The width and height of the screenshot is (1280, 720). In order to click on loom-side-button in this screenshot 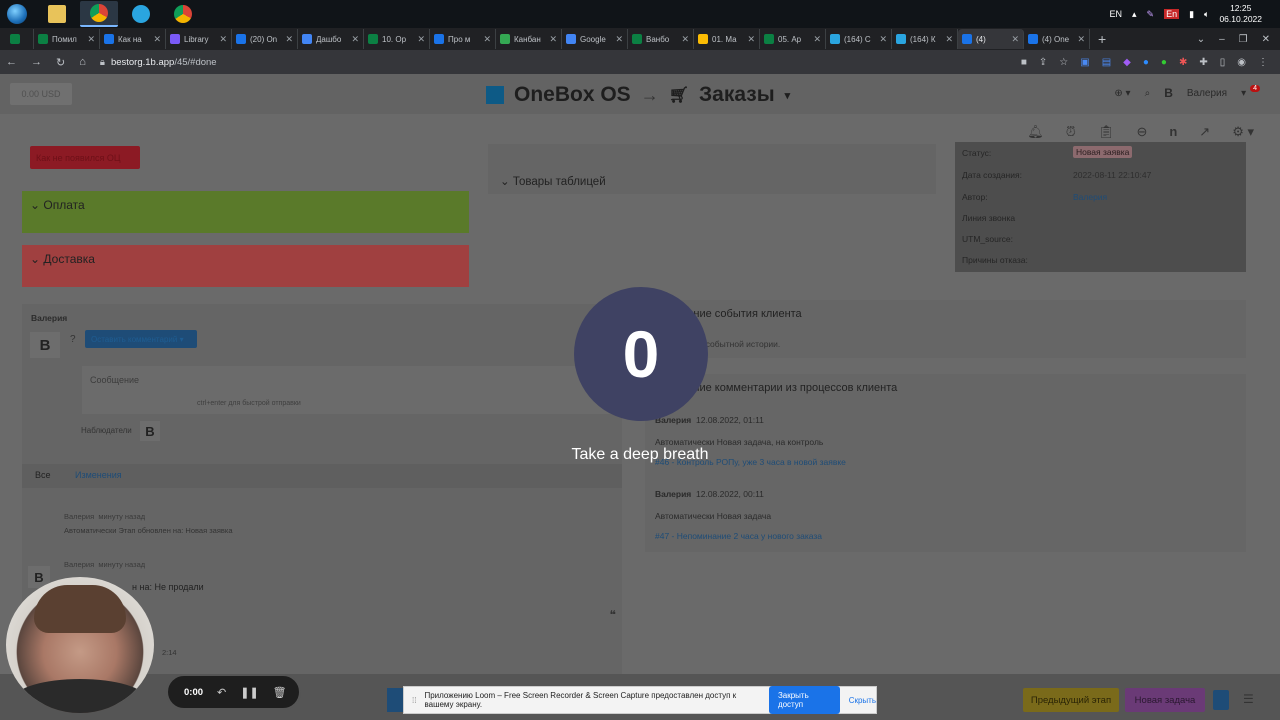, I will do `click(395, 700)`.